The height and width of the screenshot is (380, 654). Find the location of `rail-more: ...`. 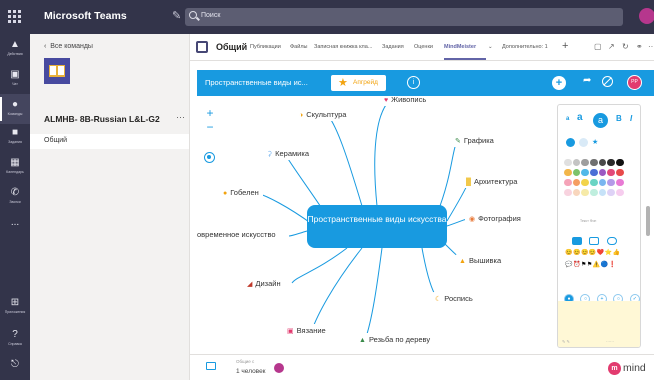

rail-more: ... is located at coordinates (15, 227).